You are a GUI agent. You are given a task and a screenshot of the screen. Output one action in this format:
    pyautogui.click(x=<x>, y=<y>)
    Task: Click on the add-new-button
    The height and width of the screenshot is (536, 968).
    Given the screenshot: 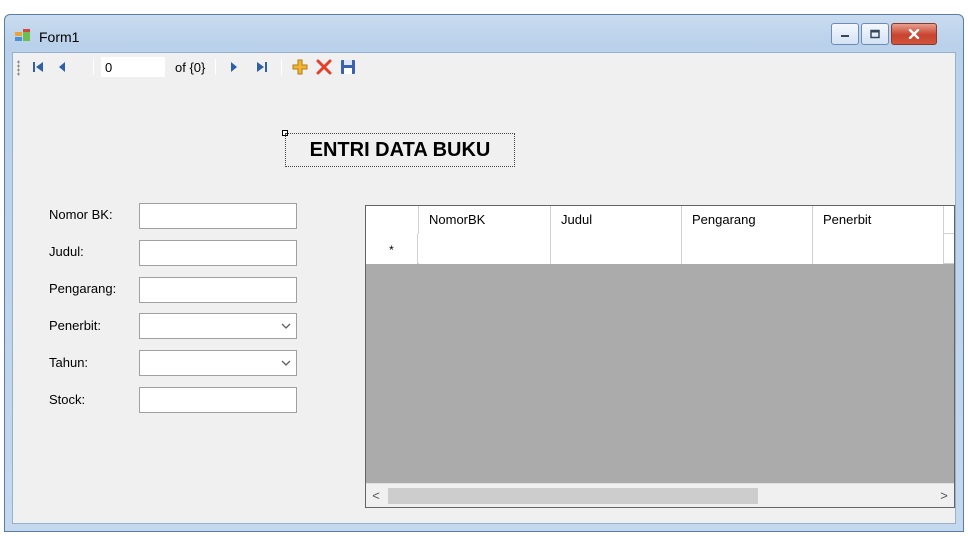 What is the action you would take?
    pyautogui.click(x=300, y=67)
    